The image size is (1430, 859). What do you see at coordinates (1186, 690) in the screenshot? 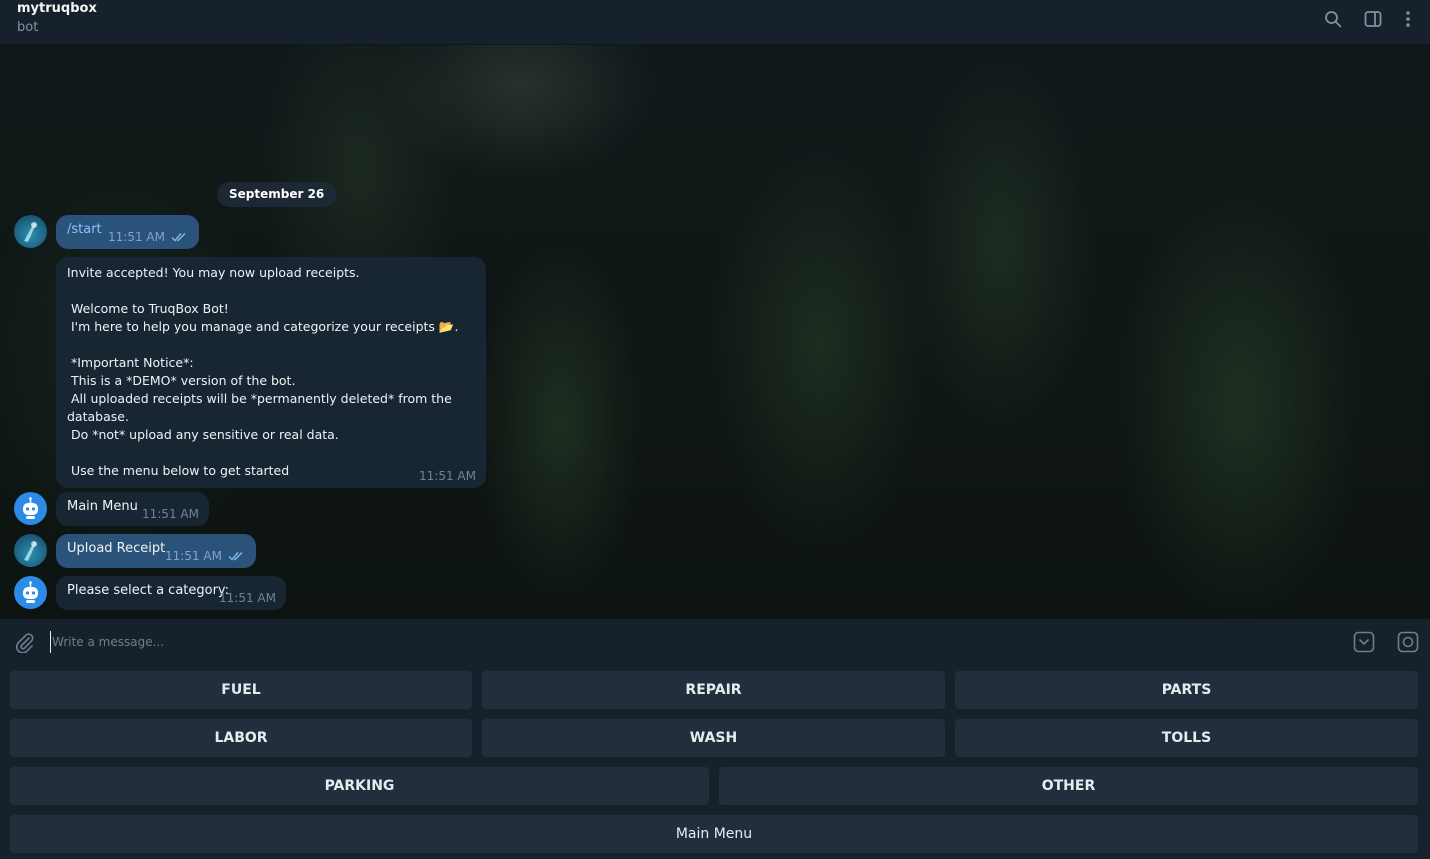
I see `category-button-parts: PARTS` at bounding box center [1186, 690].